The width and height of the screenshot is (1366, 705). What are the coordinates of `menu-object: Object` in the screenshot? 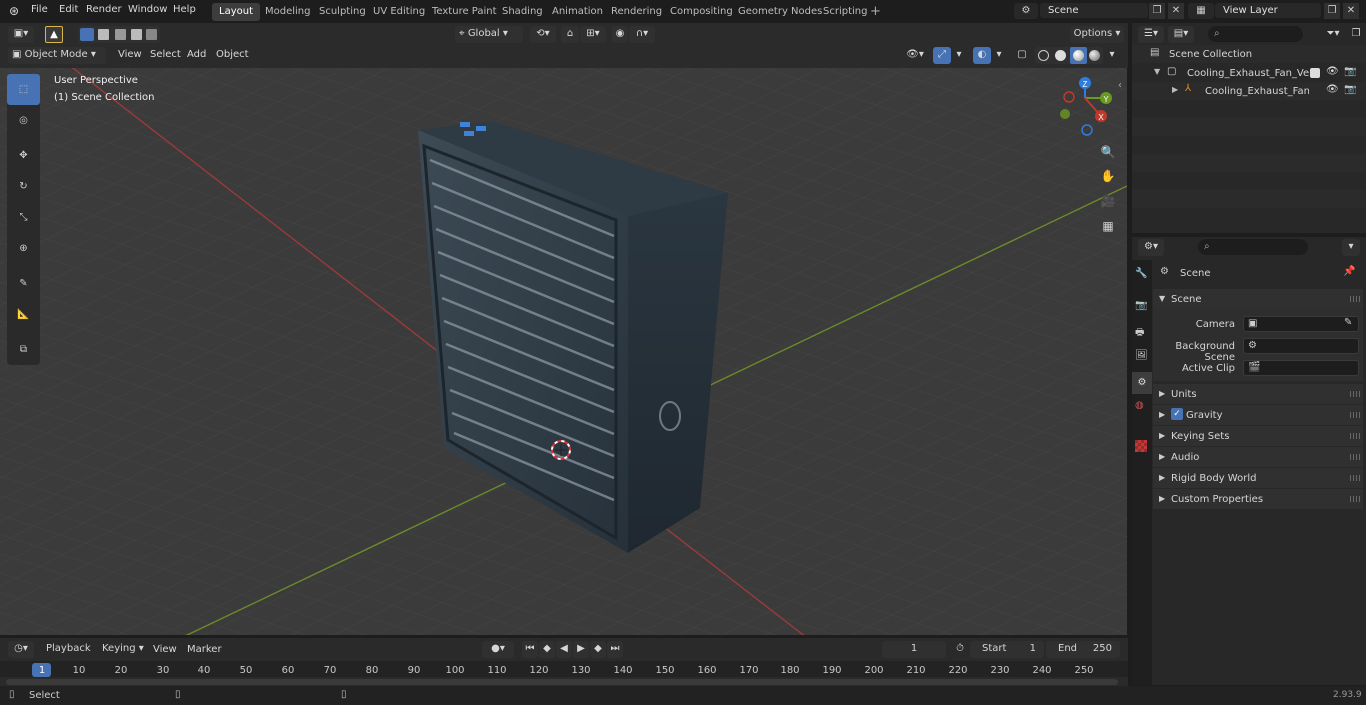 It's located at (232, 54).